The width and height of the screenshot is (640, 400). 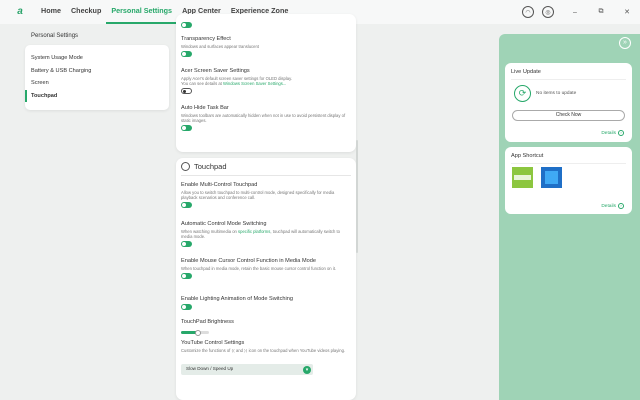 I want to click on update-icon: ⟳, so click(x=522, y=93).